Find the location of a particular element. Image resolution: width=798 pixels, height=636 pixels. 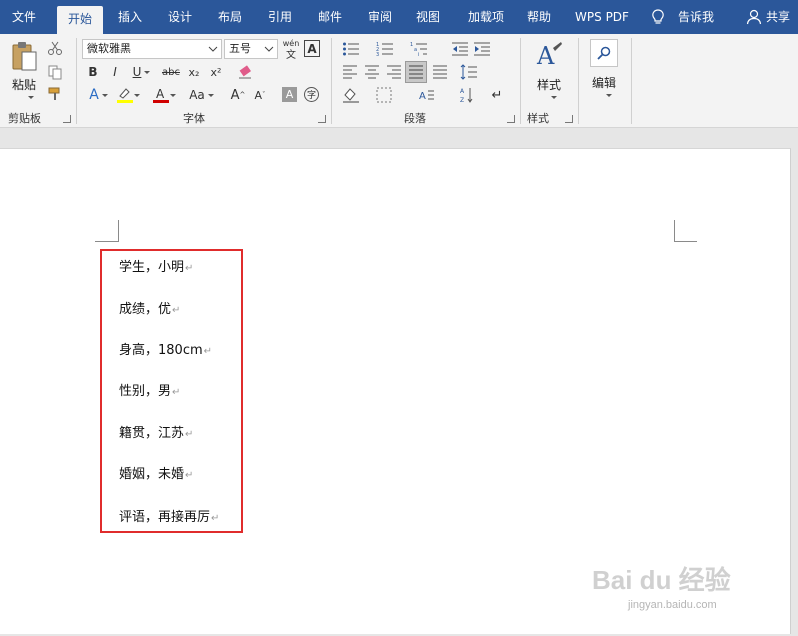

svg-text: i is located at coordinates (418, 54).